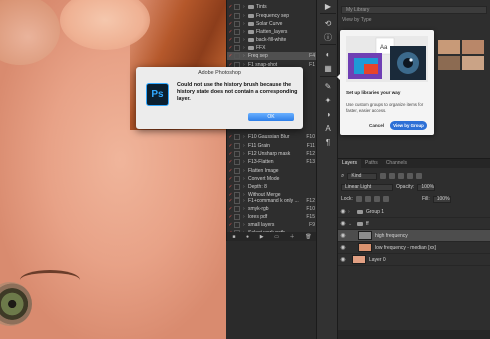 The height and width of the screenshot is (339, 490). Describe the element at coordinates (419, 176) in the screenshot. I see `filter-smart-object-icon` at that location.